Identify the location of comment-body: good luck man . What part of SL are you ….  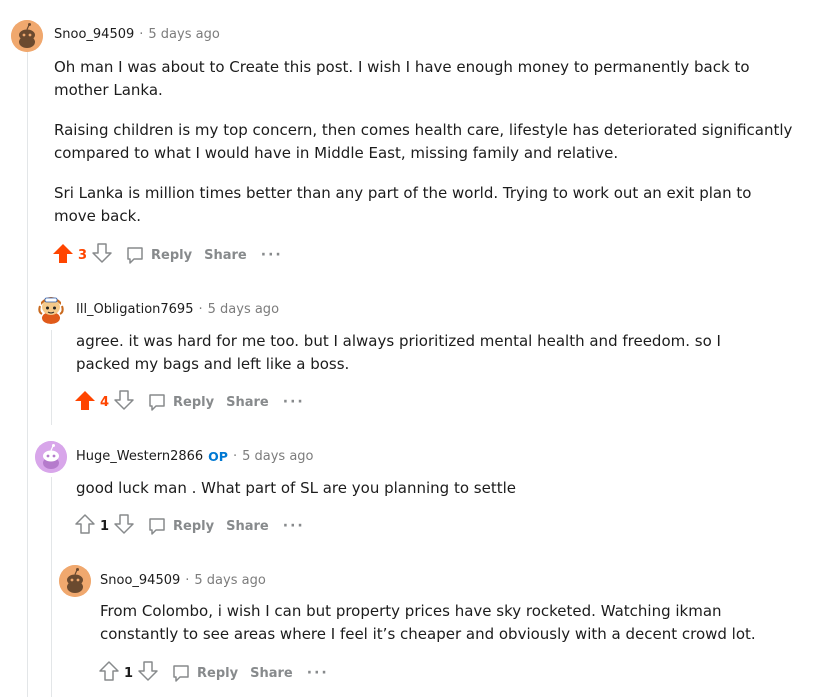
(426, 488).